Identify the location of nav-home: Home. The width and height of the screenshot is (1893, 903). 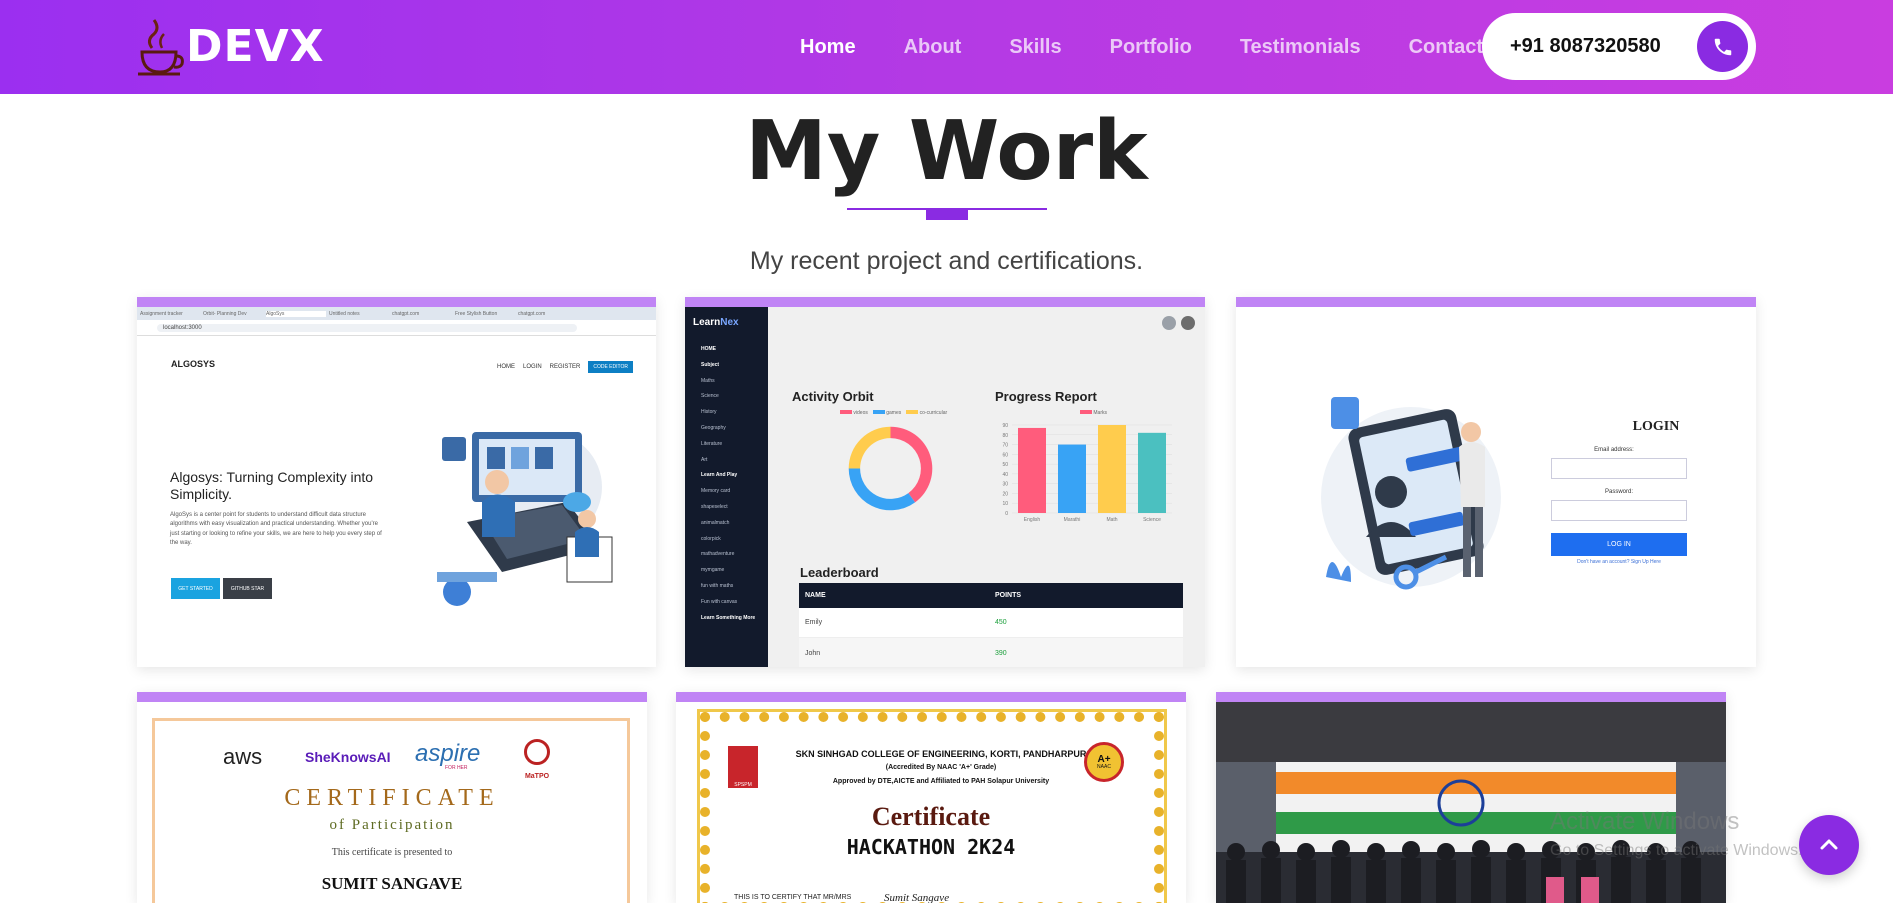
(828, 47).